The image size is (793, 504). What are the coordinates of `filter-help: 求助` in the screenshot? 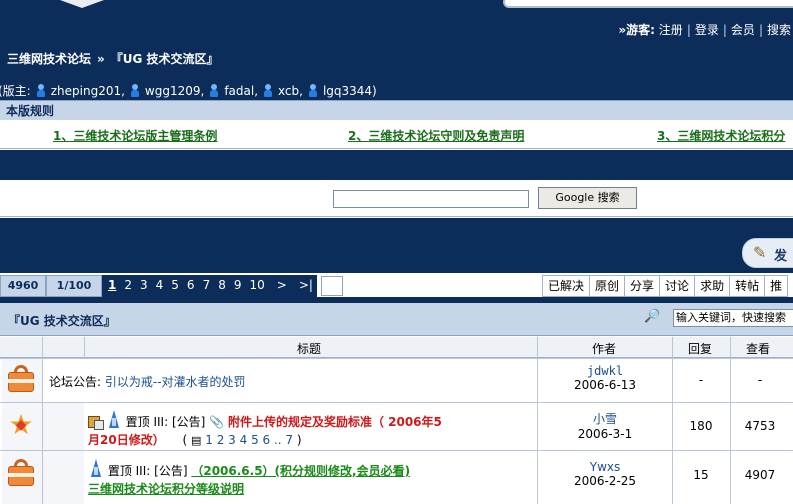 It's located at (713, 286).